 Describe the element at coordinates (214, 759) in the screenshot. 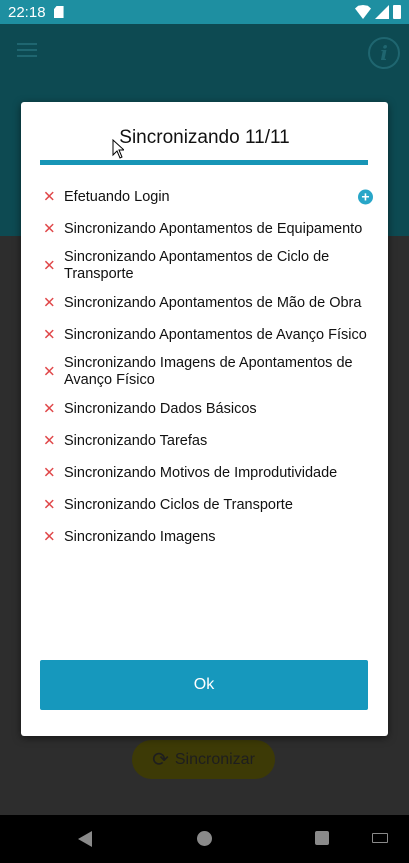

I see `sync-button-label: Sincronizar` at that location.